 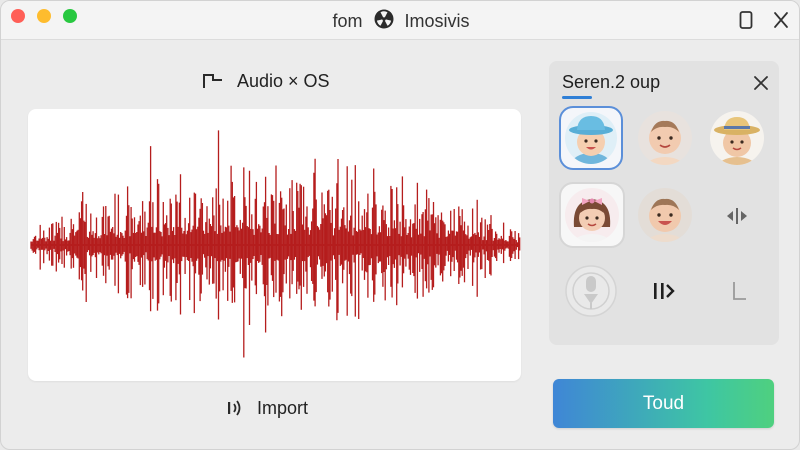 I want to click on baby-avatar-smiling, so click(x=665, y=215).